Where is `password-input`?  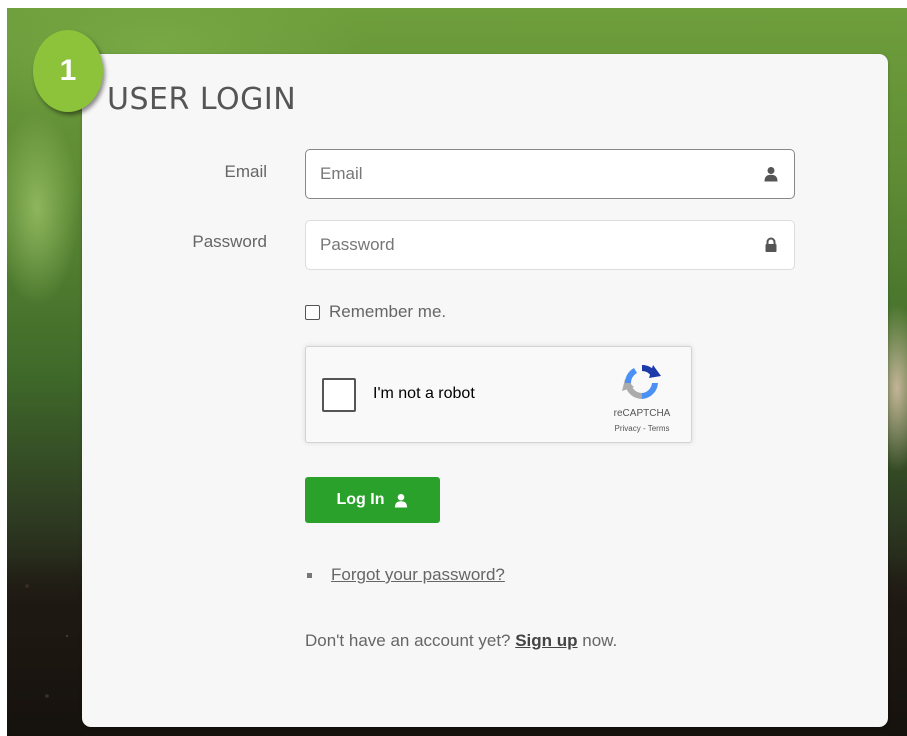 password-input is located at coordinates (530, 245).